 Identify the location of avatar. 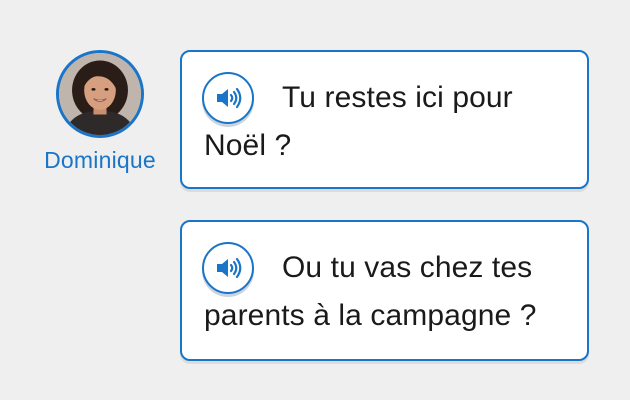
(100, 94).